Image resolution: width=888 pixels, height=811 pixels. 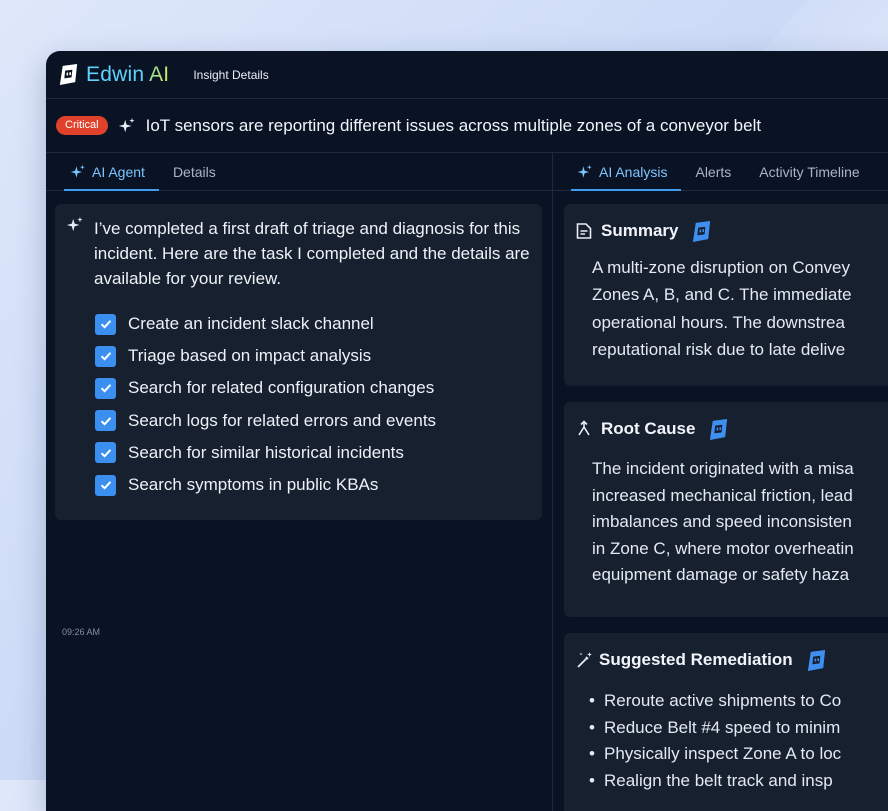 What do you see at coordinates (107, 177) in the screenshot?
I see `tab-ai-agent: AI Agent` at bounding box center [107, 177].